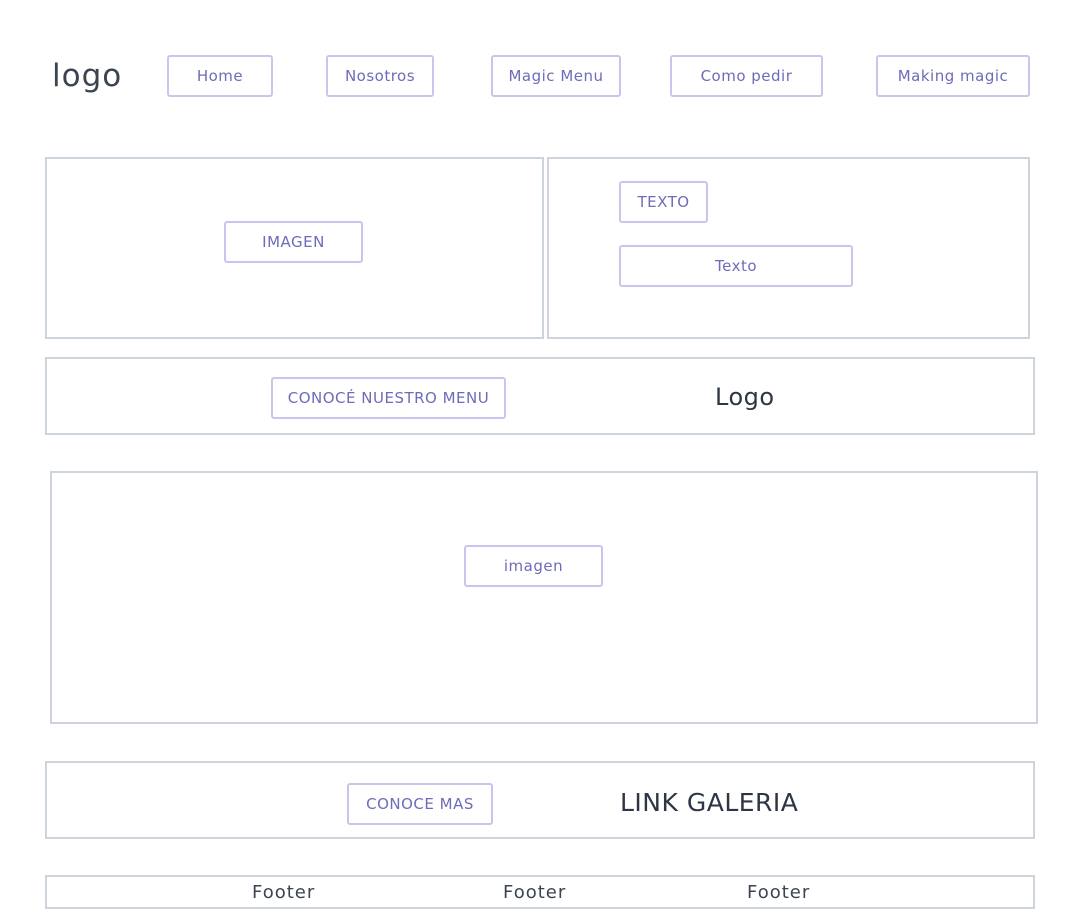  I want to click on nav-making-magic-button: Making magic, so click(953, 76).